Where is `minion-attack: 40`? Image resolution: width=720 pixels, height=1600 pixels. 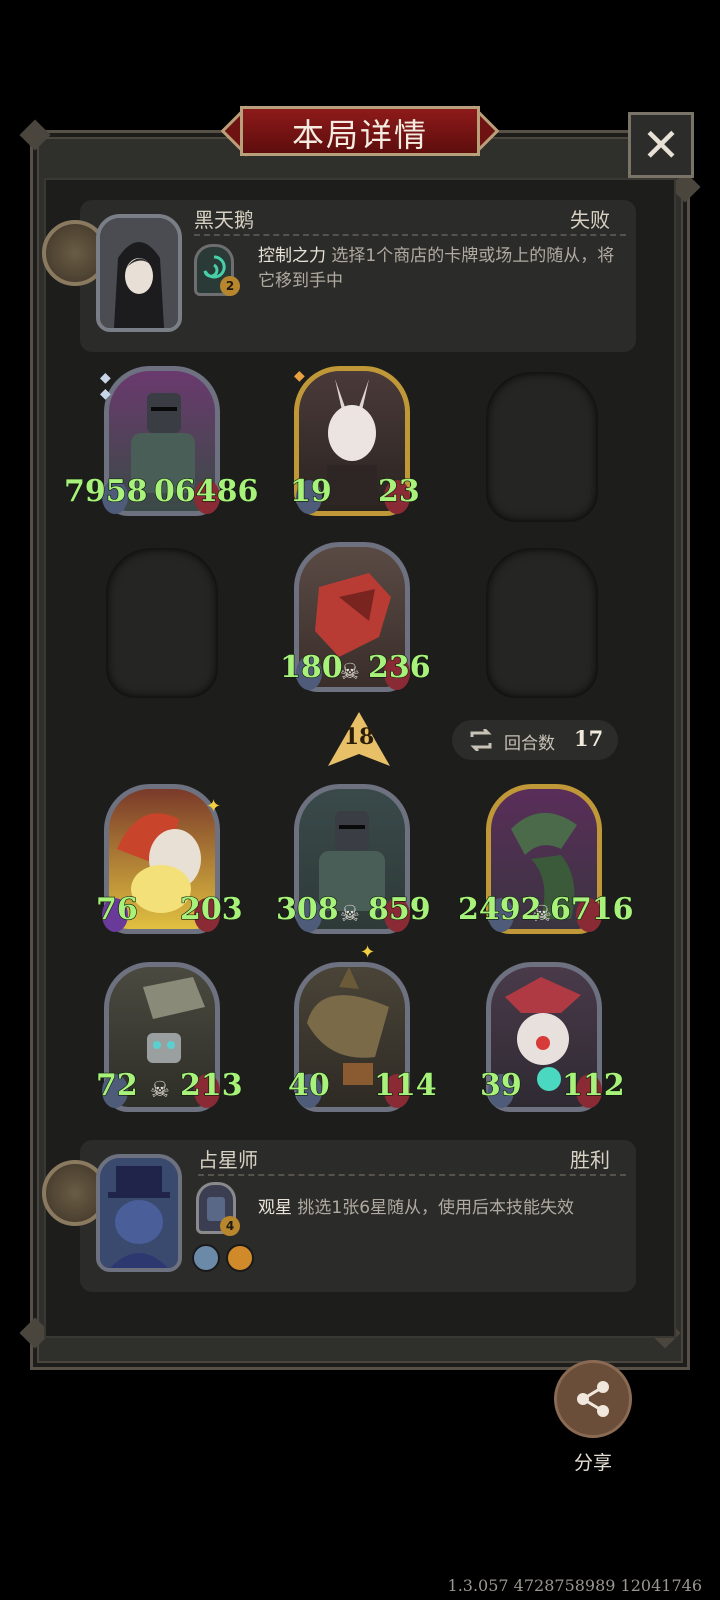
minion-attack: 40 is located at coordinates (308, 1085).